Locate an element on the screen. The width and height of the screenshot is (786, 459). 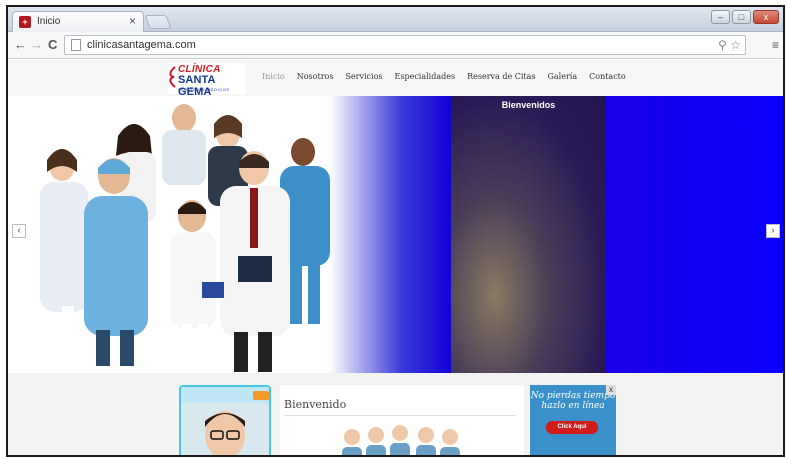
welcome-divider is located at coordinates (400, 415).